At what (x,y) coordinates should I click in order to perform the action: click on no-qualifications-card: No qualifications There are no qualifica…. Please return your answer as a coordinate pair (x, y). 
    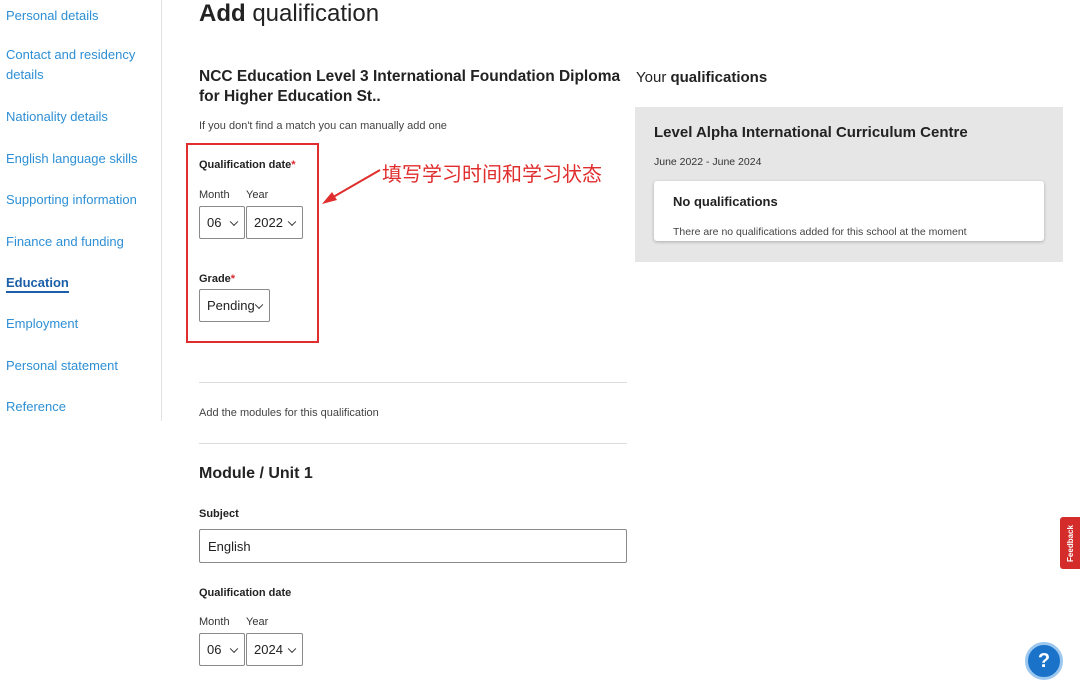
    Looking at the image, I should click on (849, 211).